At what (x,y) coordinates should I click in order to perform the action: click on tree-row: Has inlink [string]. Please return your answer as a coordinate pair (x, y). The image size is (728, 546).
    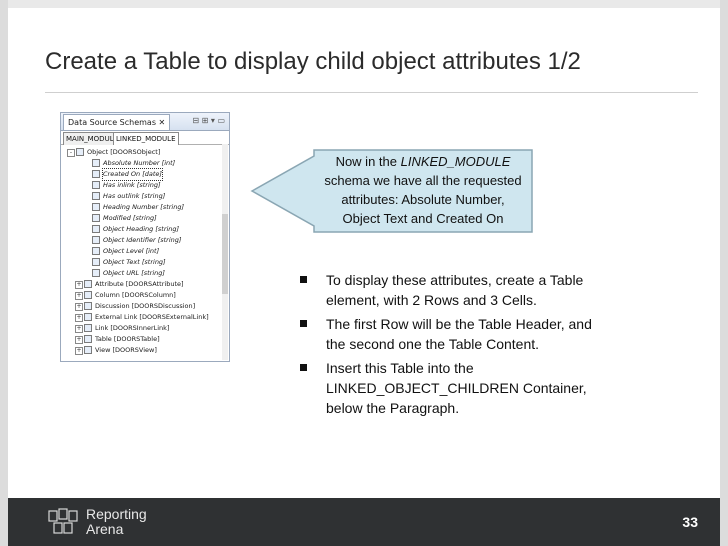
    Looking at the image, I should click on (145, 185).